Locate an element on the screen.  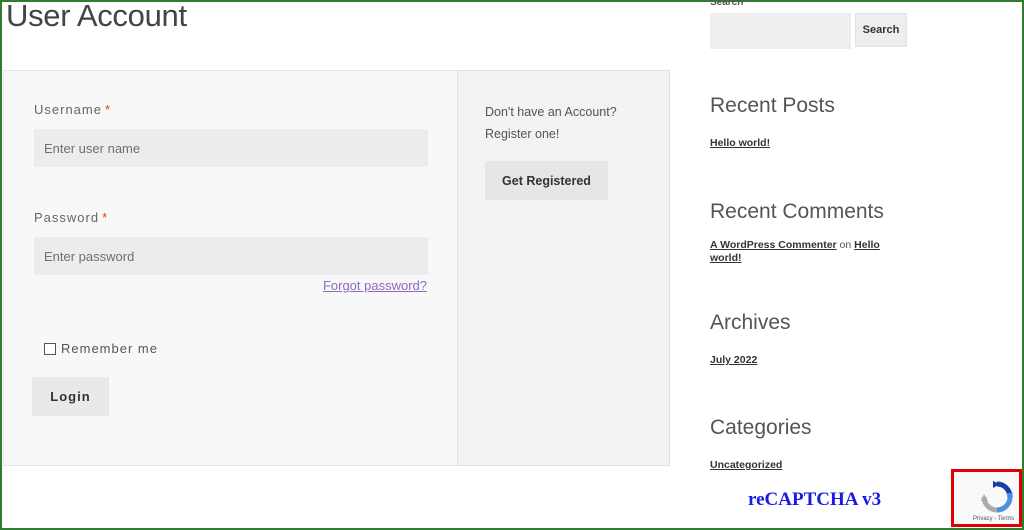
archive-link: July 2022 is located at coordinates (733, 360).